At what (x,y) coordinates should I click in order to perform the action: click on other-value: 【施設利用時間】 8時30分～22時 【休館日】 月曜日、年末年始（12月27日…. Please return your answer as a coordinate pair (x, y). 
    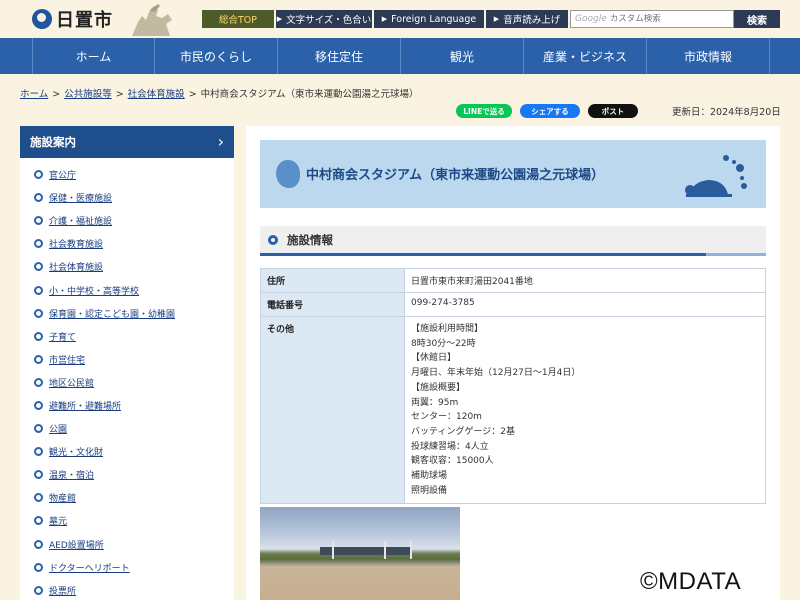
    Looking at the image, I should click on (585, 410).